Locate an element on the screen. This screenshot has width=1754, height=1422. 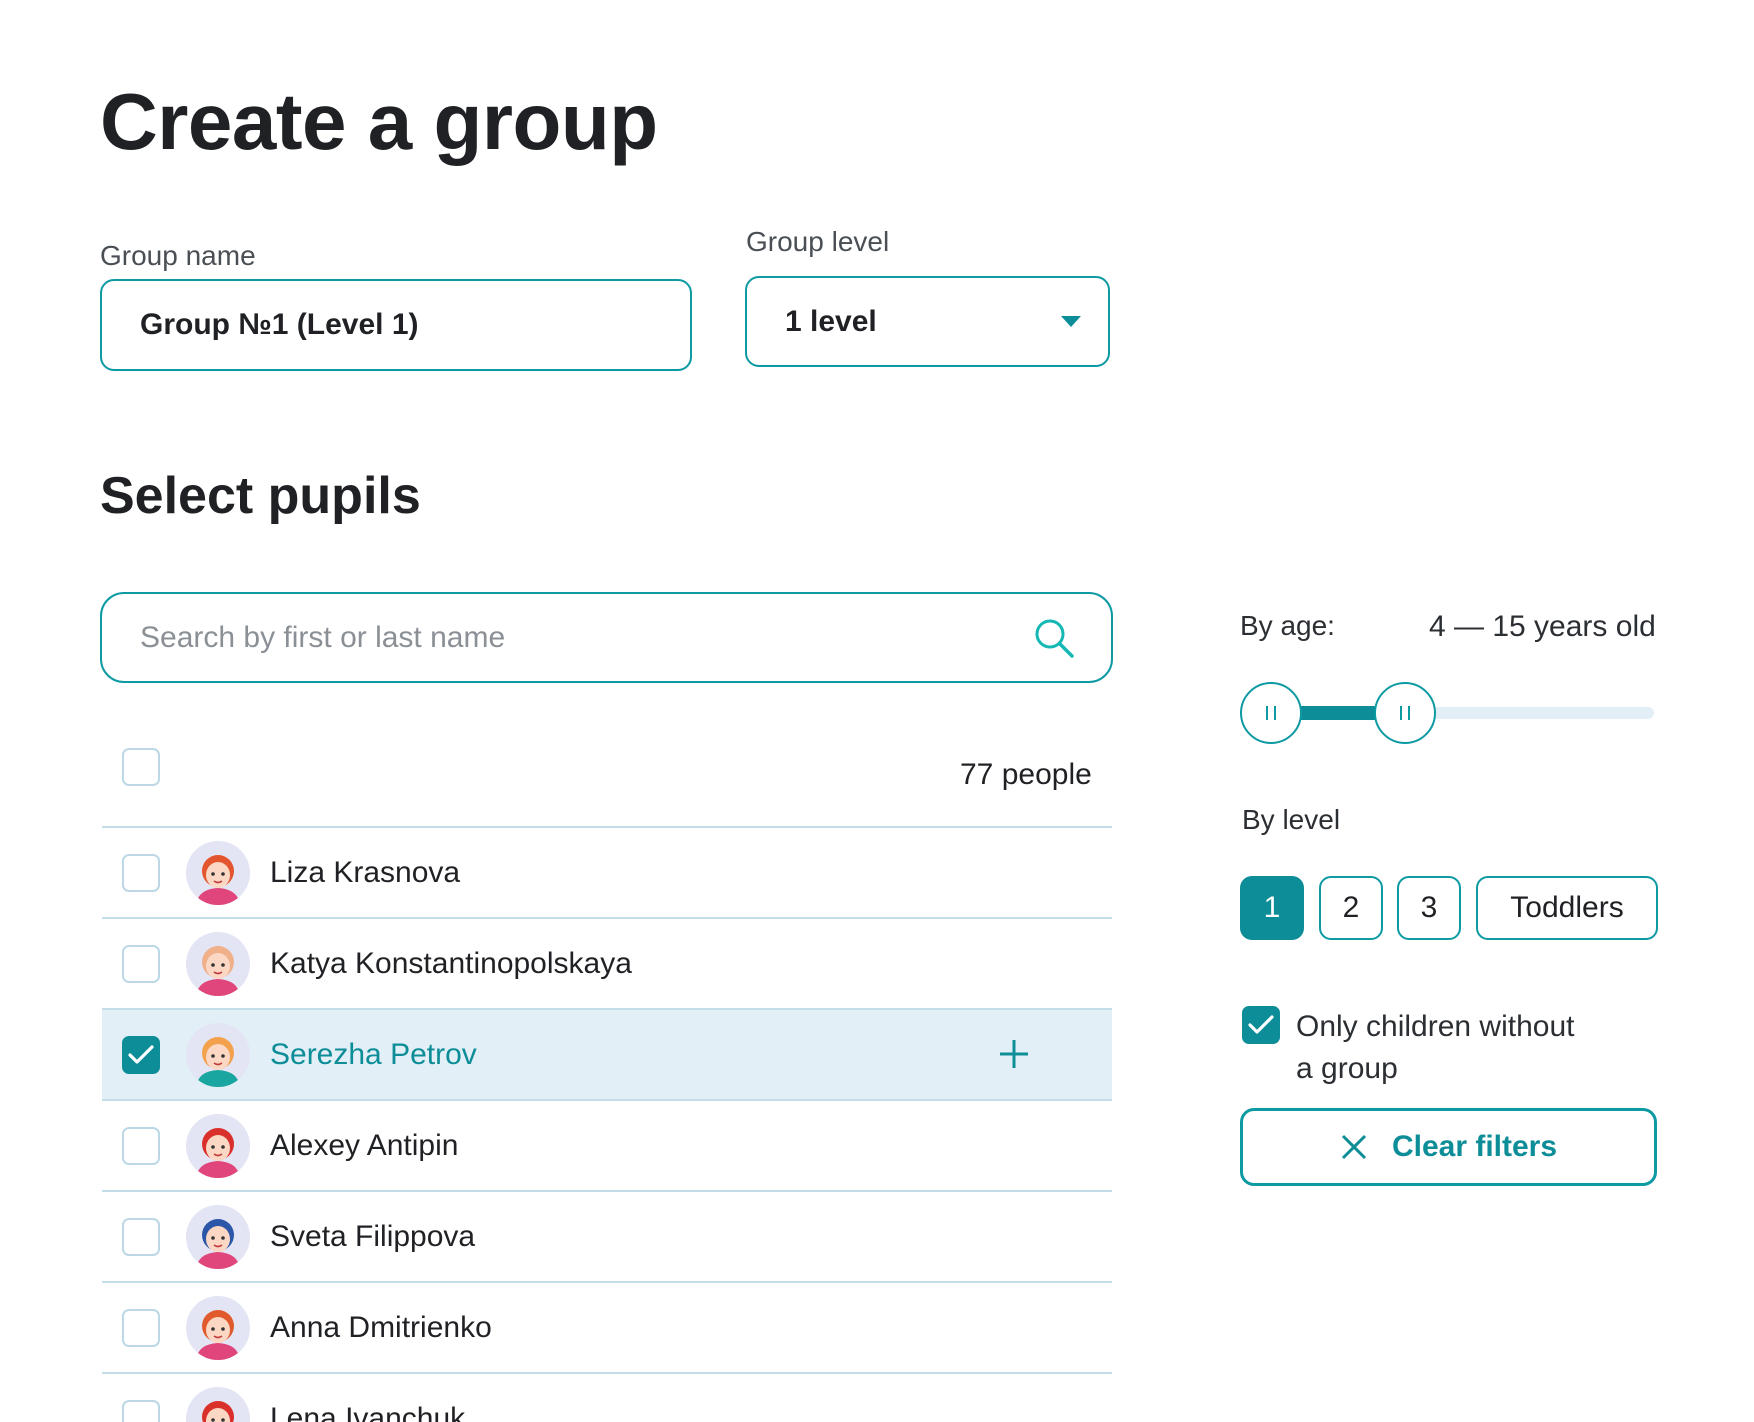
slider-thumb-min is located at coordinates (1271, 713).